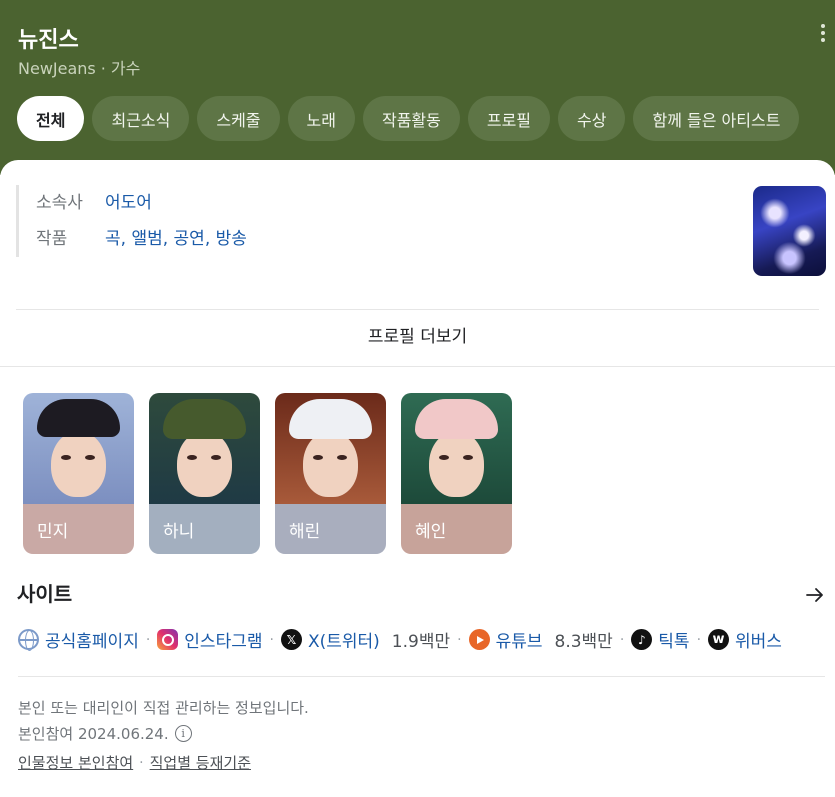 The height and width of the screenshot is (797, 835). What do you see at coordinates (128, 203) in the screenshot?
I see `agency-link: 어도어` at bounding box center [128, 203].